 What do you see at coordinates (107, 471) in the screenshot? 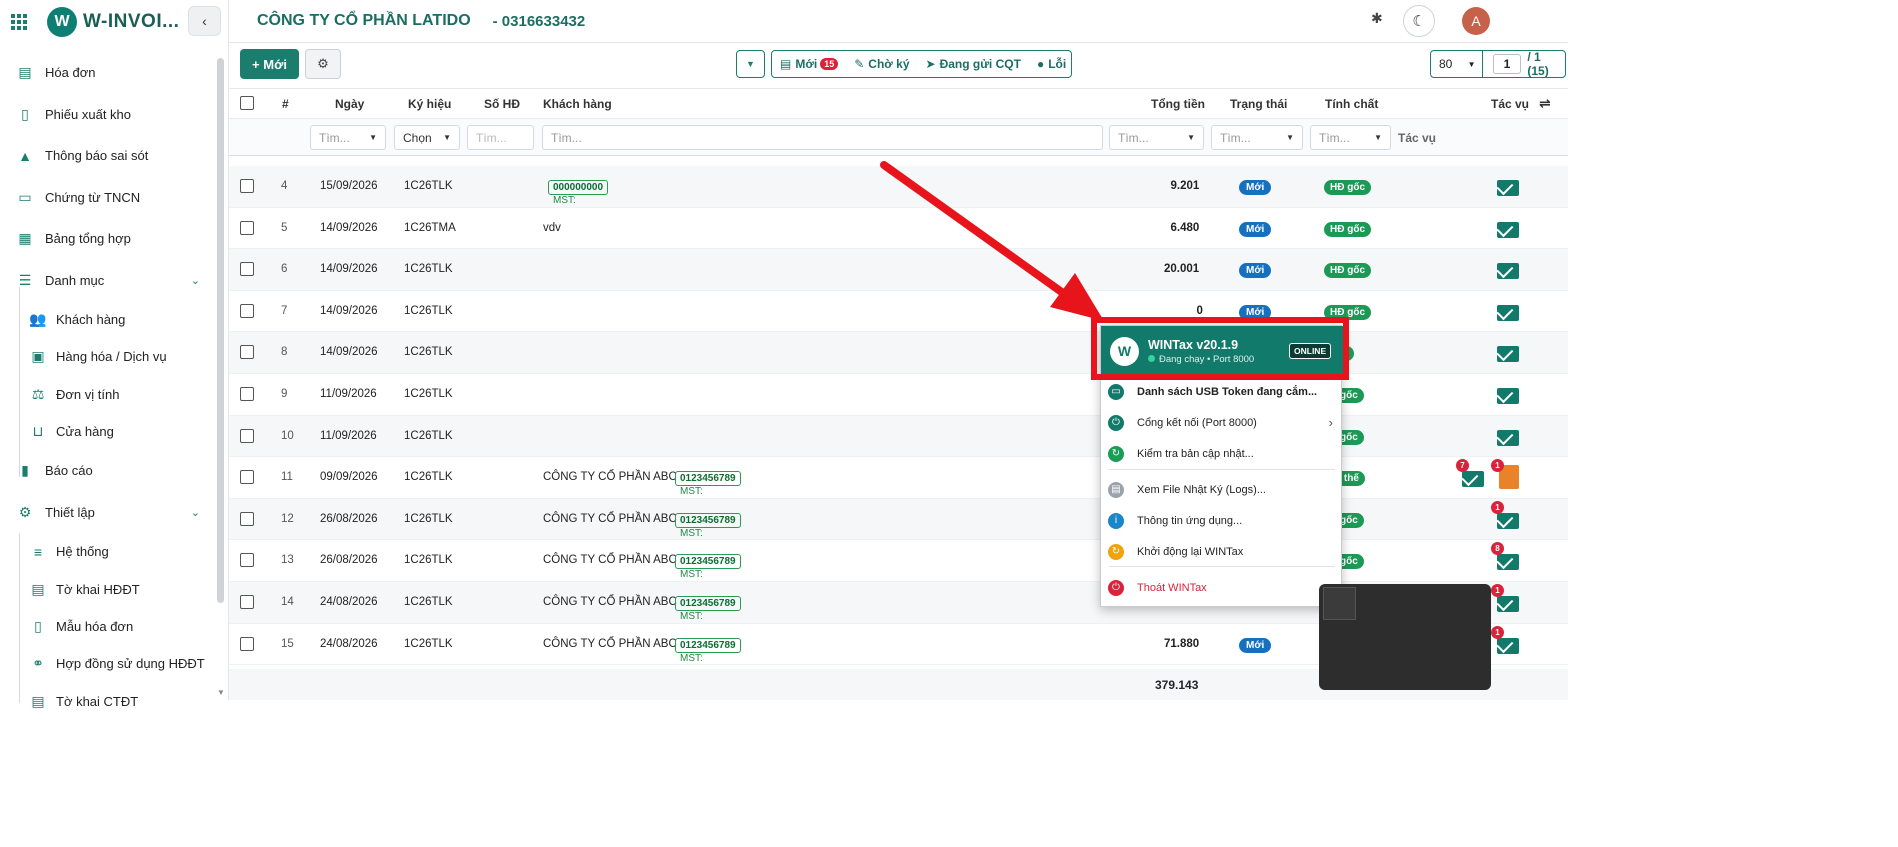
I see `sidebar-item-10: ▮ Báo cáo` at bounding box center [107, 471].